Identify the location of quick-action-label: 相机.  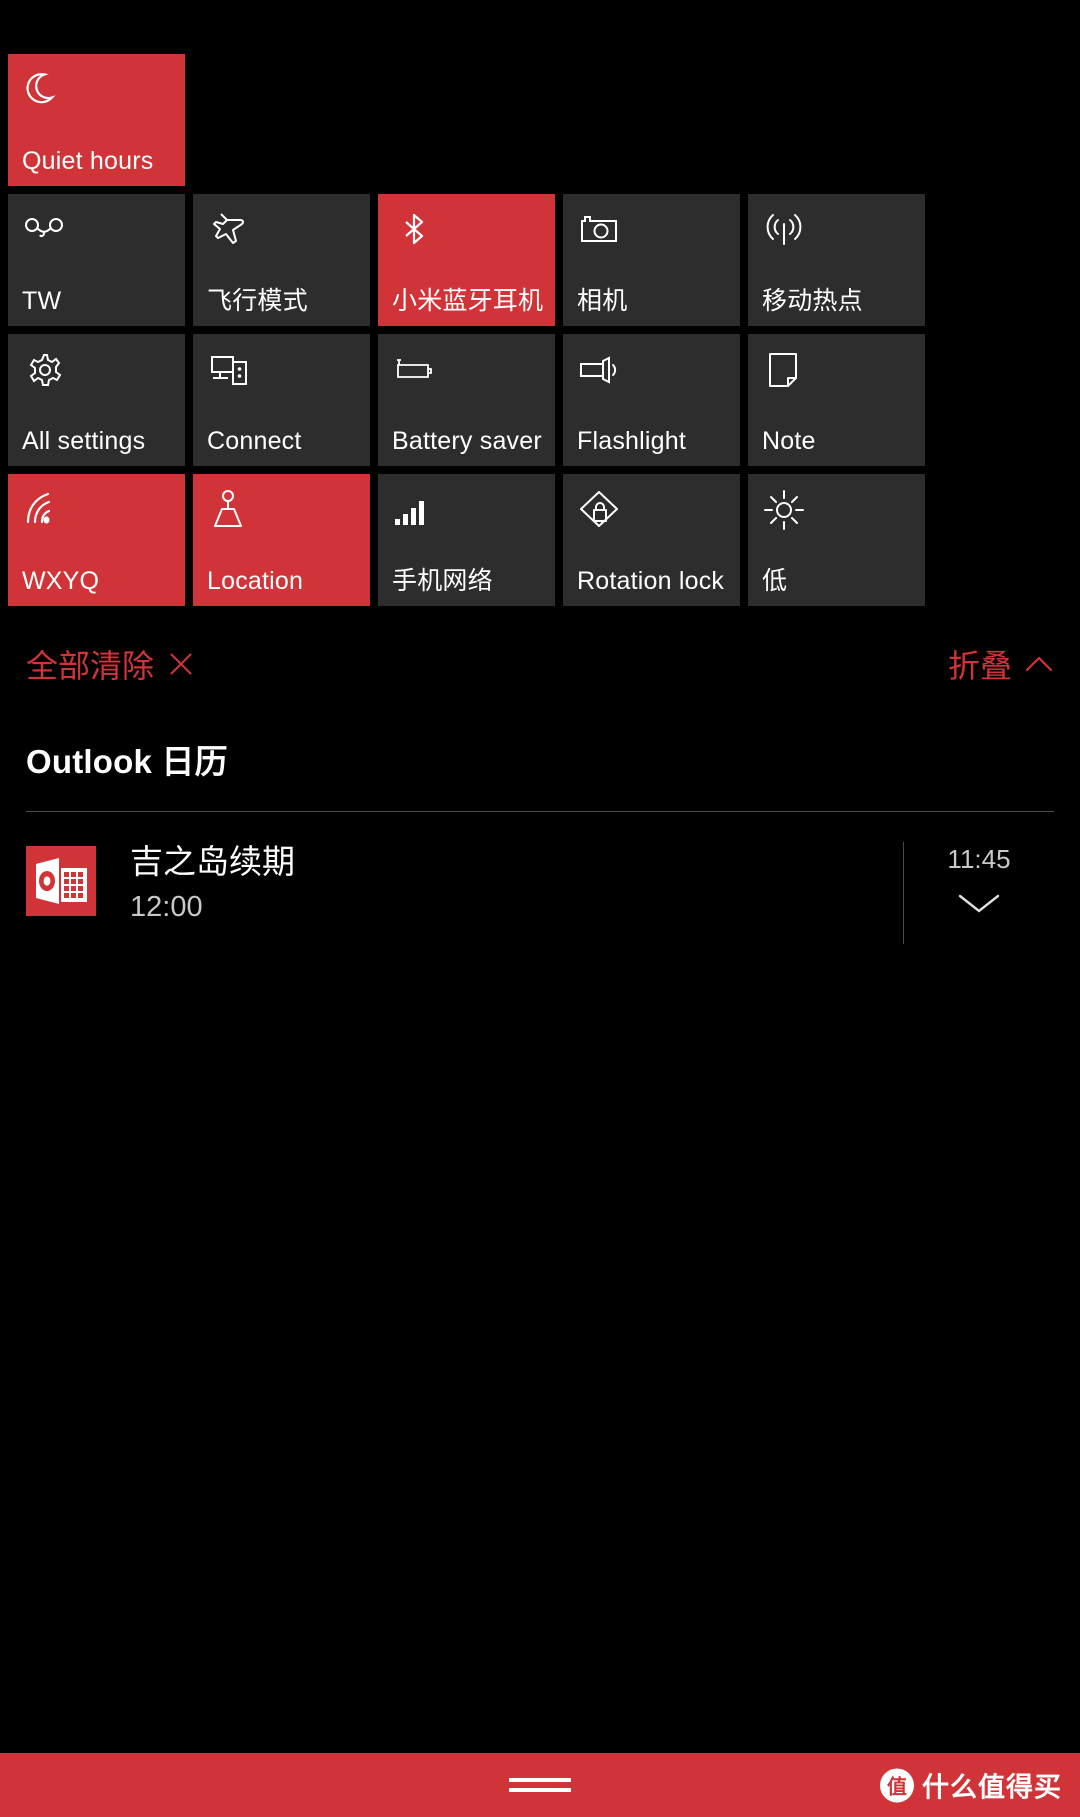
(602, 301).